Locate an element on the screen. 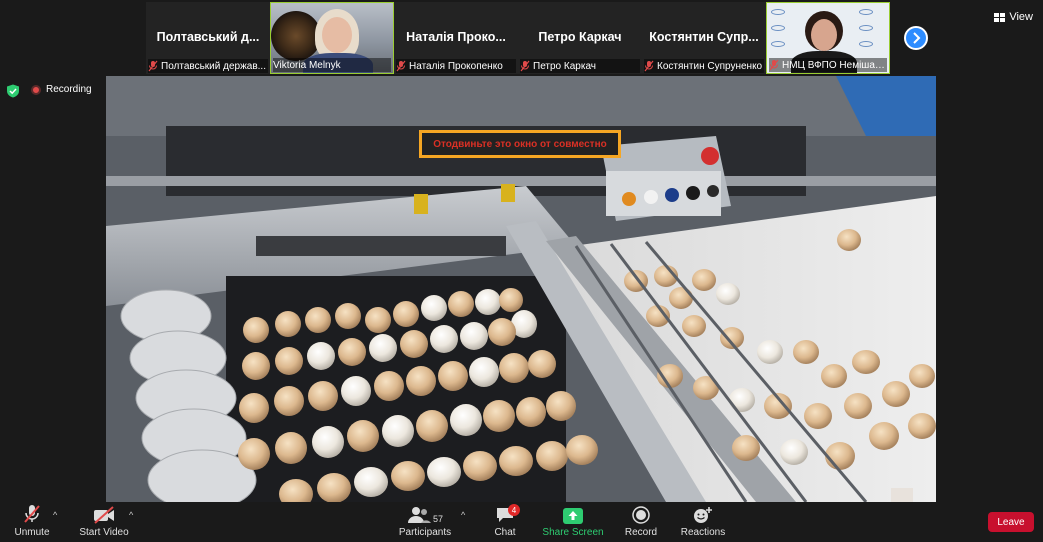 The height and width of the screenshot is (542, 1043). share-warning-banner: Отодвиньте это окно от совместно is located at coordinates (520, 144).